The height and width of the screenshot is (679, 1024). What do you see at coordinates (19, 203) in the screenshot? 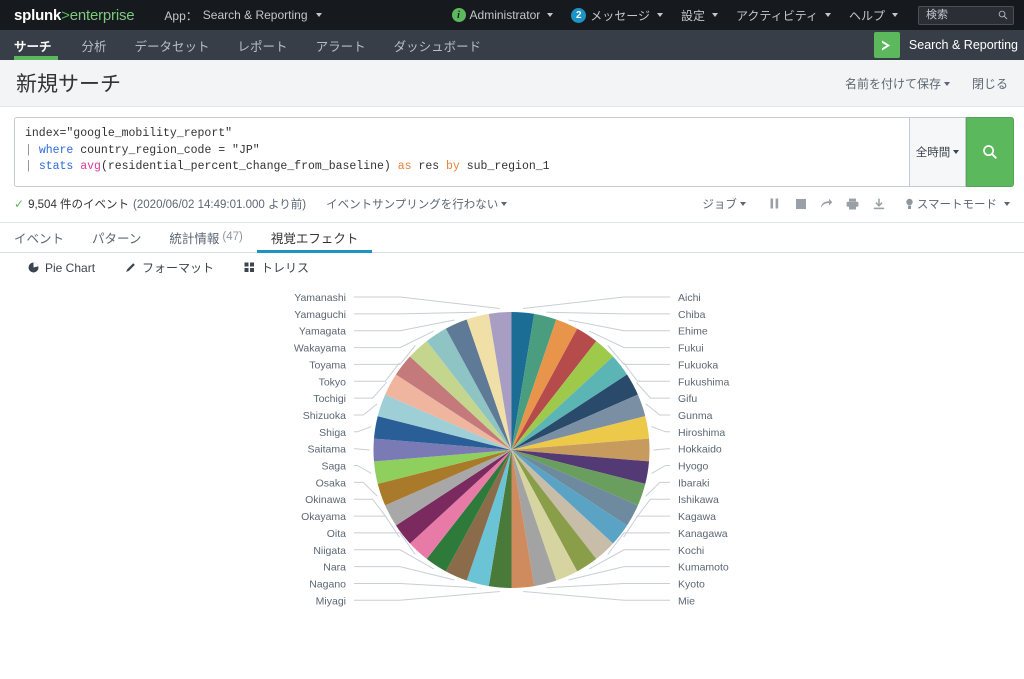
I see `success-check-icon: ✓` at bounding box center [19, 203].